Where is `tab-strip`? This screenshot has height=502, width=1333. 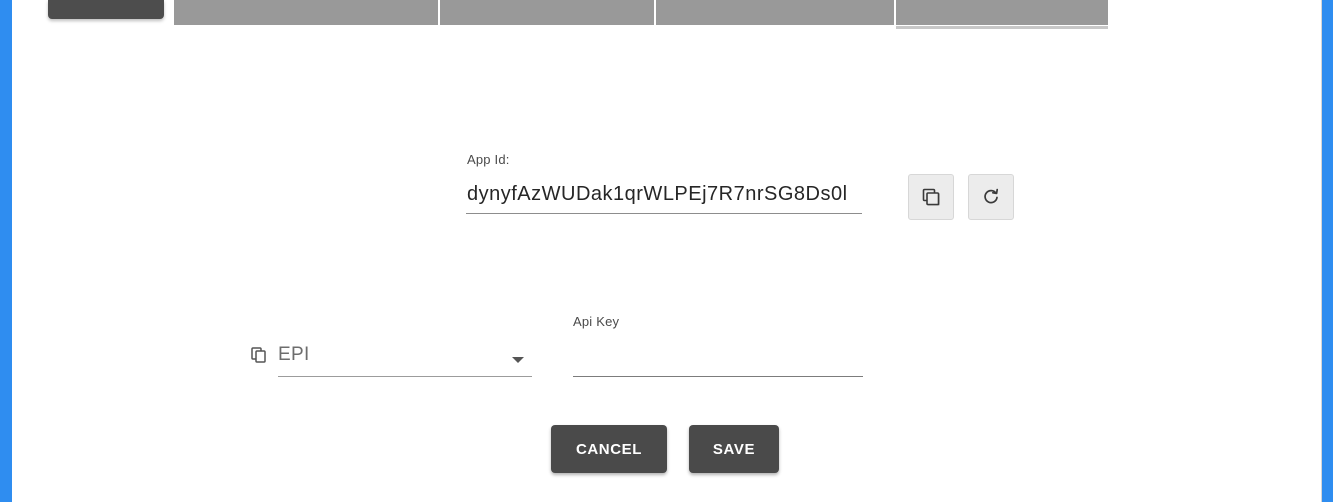 tab-strip is located at coordinates (562, 15).